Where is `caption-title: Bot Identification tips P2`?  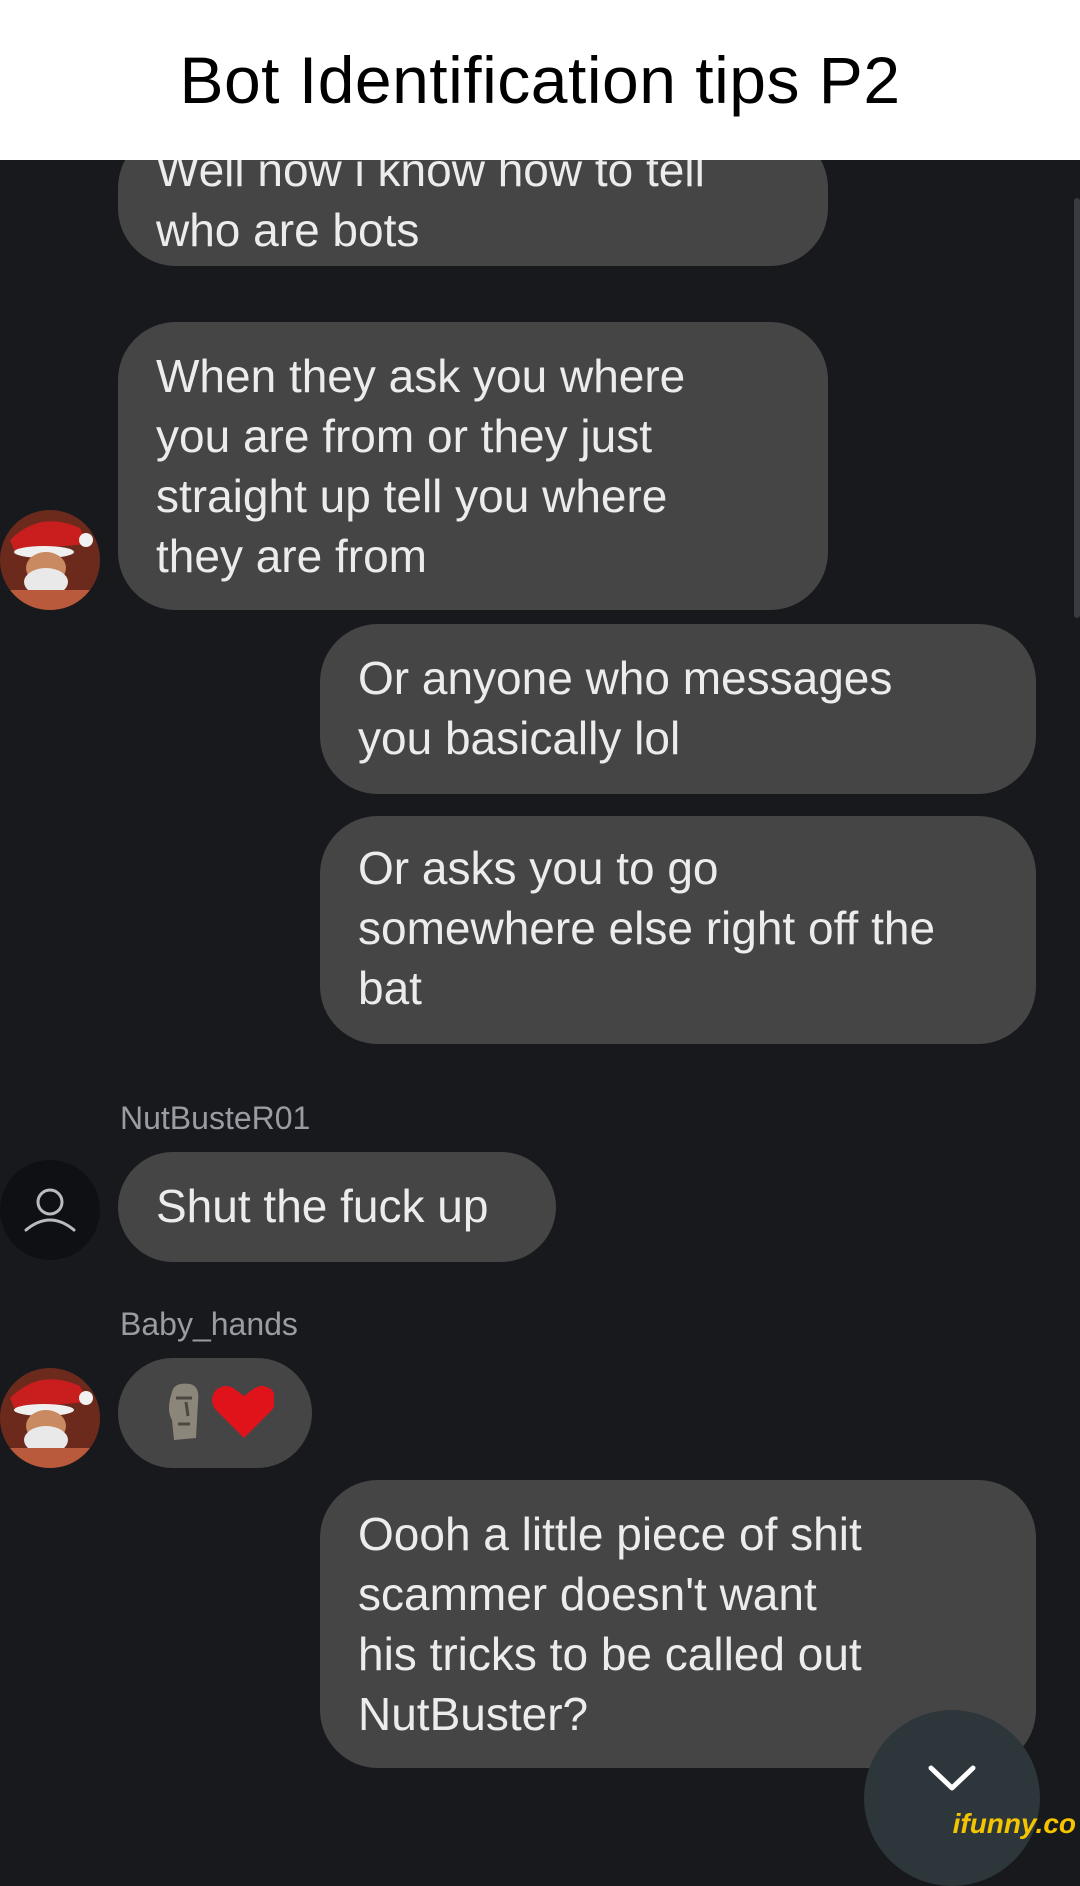
caption-title: Bot Identification tips P2 is located at coordinates (540, 80).